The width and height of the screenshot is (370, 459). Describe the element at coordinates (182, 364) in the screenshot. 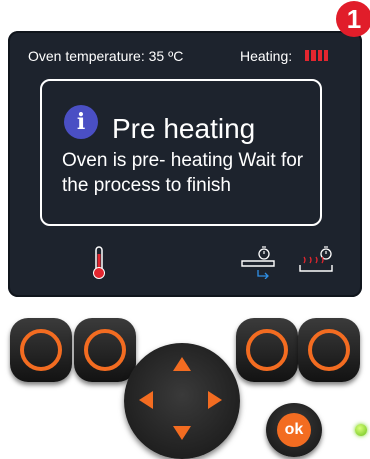

I see `arrow-up-button` at that location.